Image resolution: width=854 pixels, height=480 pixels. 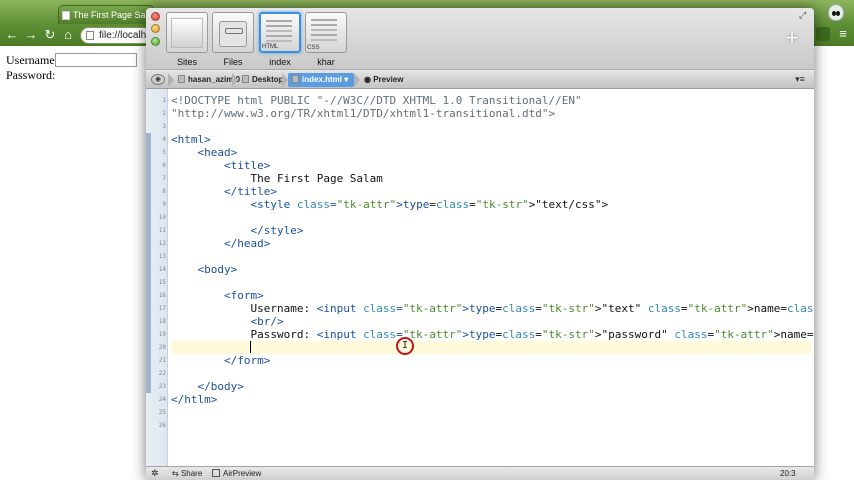 I want to click on code-line: <body>, so click(x=491, y=269).